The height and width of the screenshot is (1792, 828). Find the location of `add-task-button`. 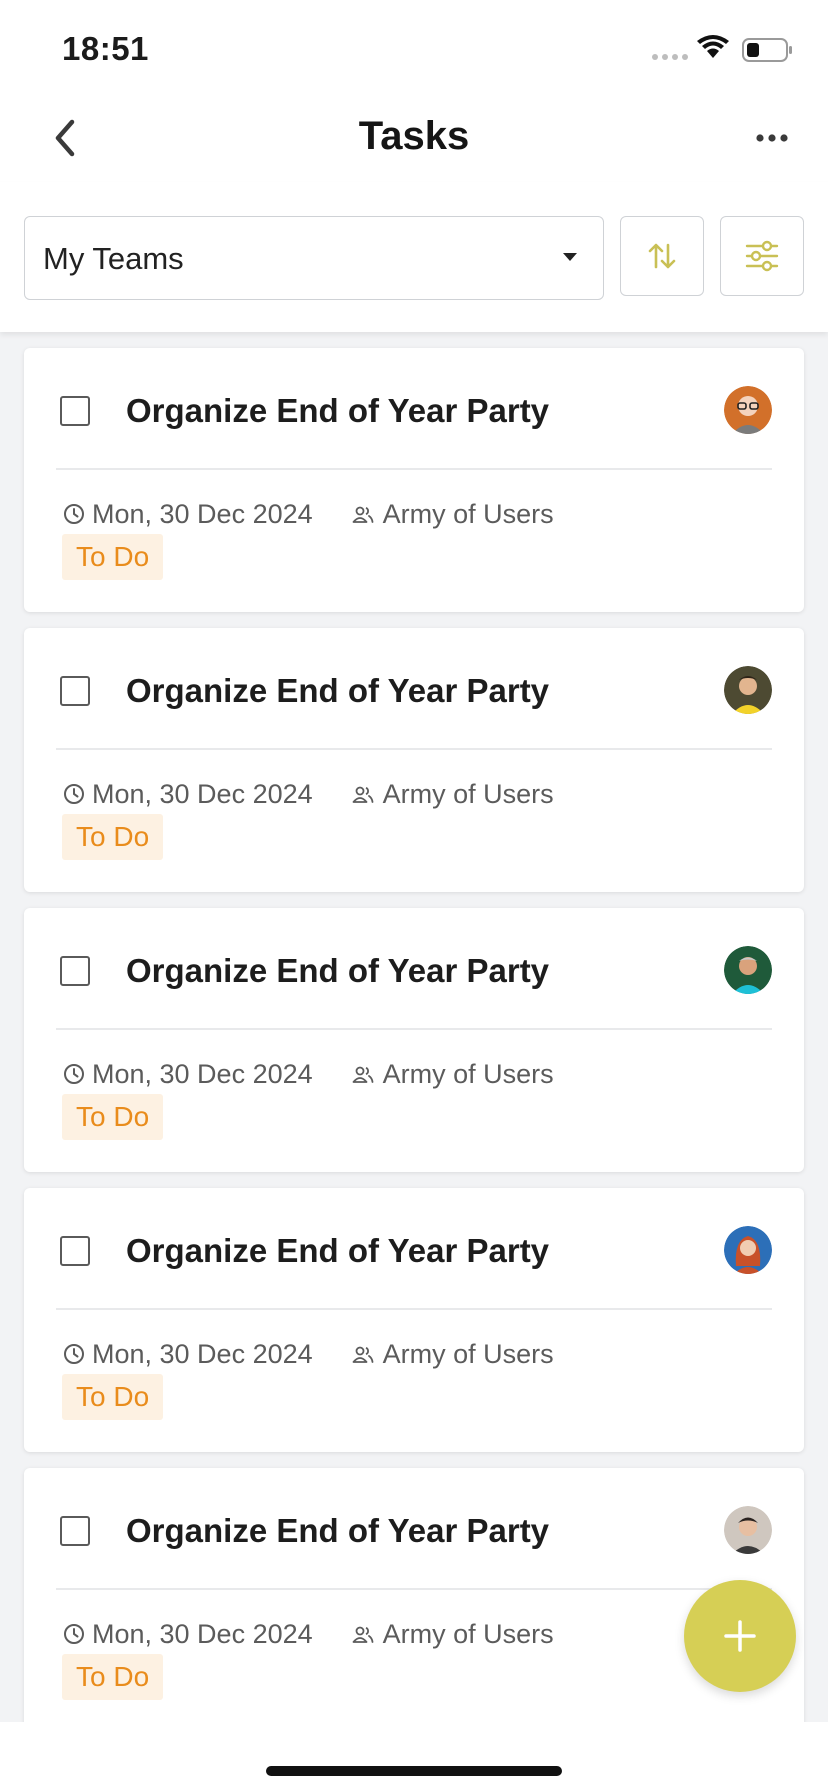

add-task-button is located at coordinates (740, 1636).